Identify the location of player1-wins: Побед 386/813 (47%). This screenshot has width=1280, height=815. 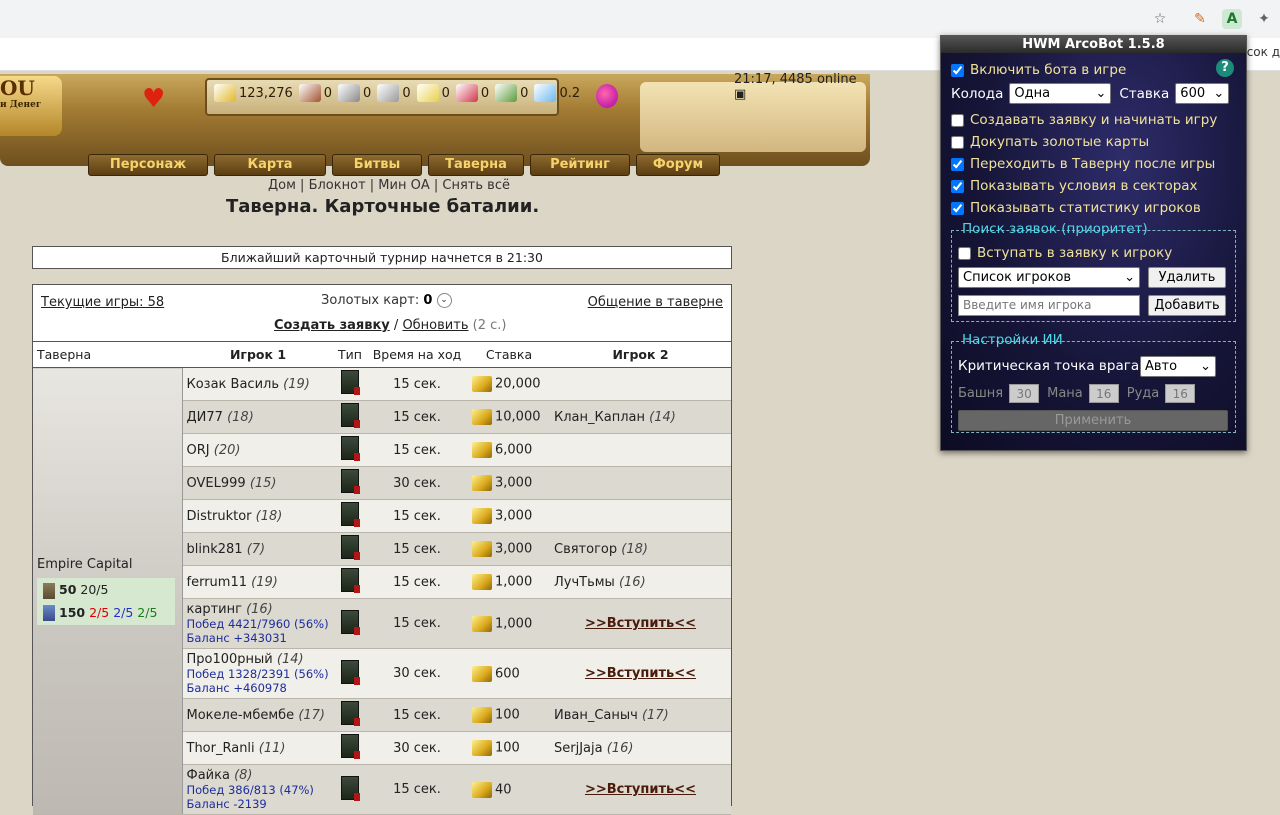
(250, 790).